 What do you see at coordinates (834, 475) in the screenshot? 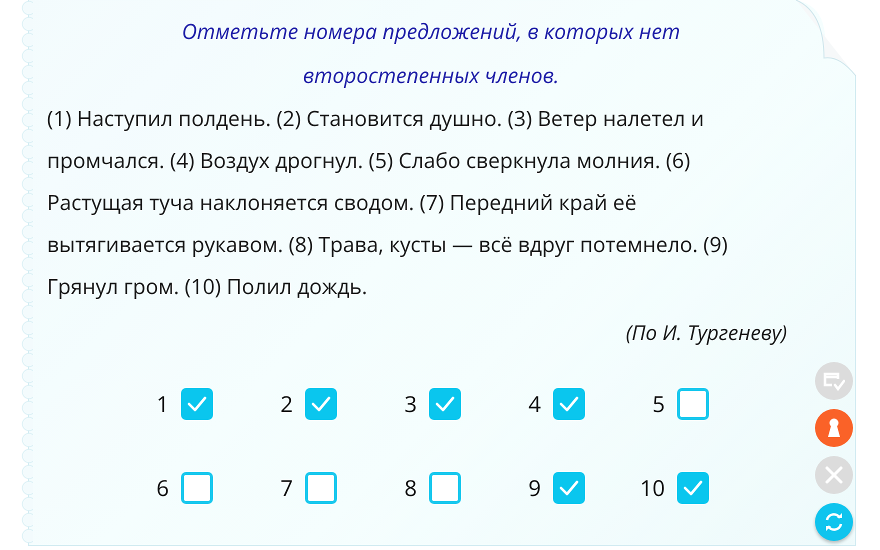
I see `close-icon` at bounding box center [834, 475].